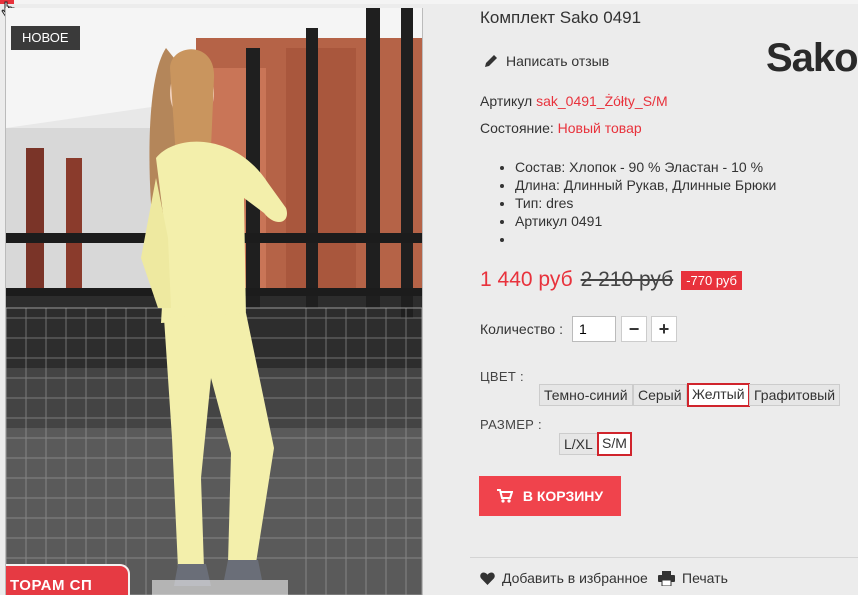 This screenshot has height=595, width=858. Describe the element at coordinates (45, 38) in the screenshot. I see `new-badge: НОВОЕ` at that location.